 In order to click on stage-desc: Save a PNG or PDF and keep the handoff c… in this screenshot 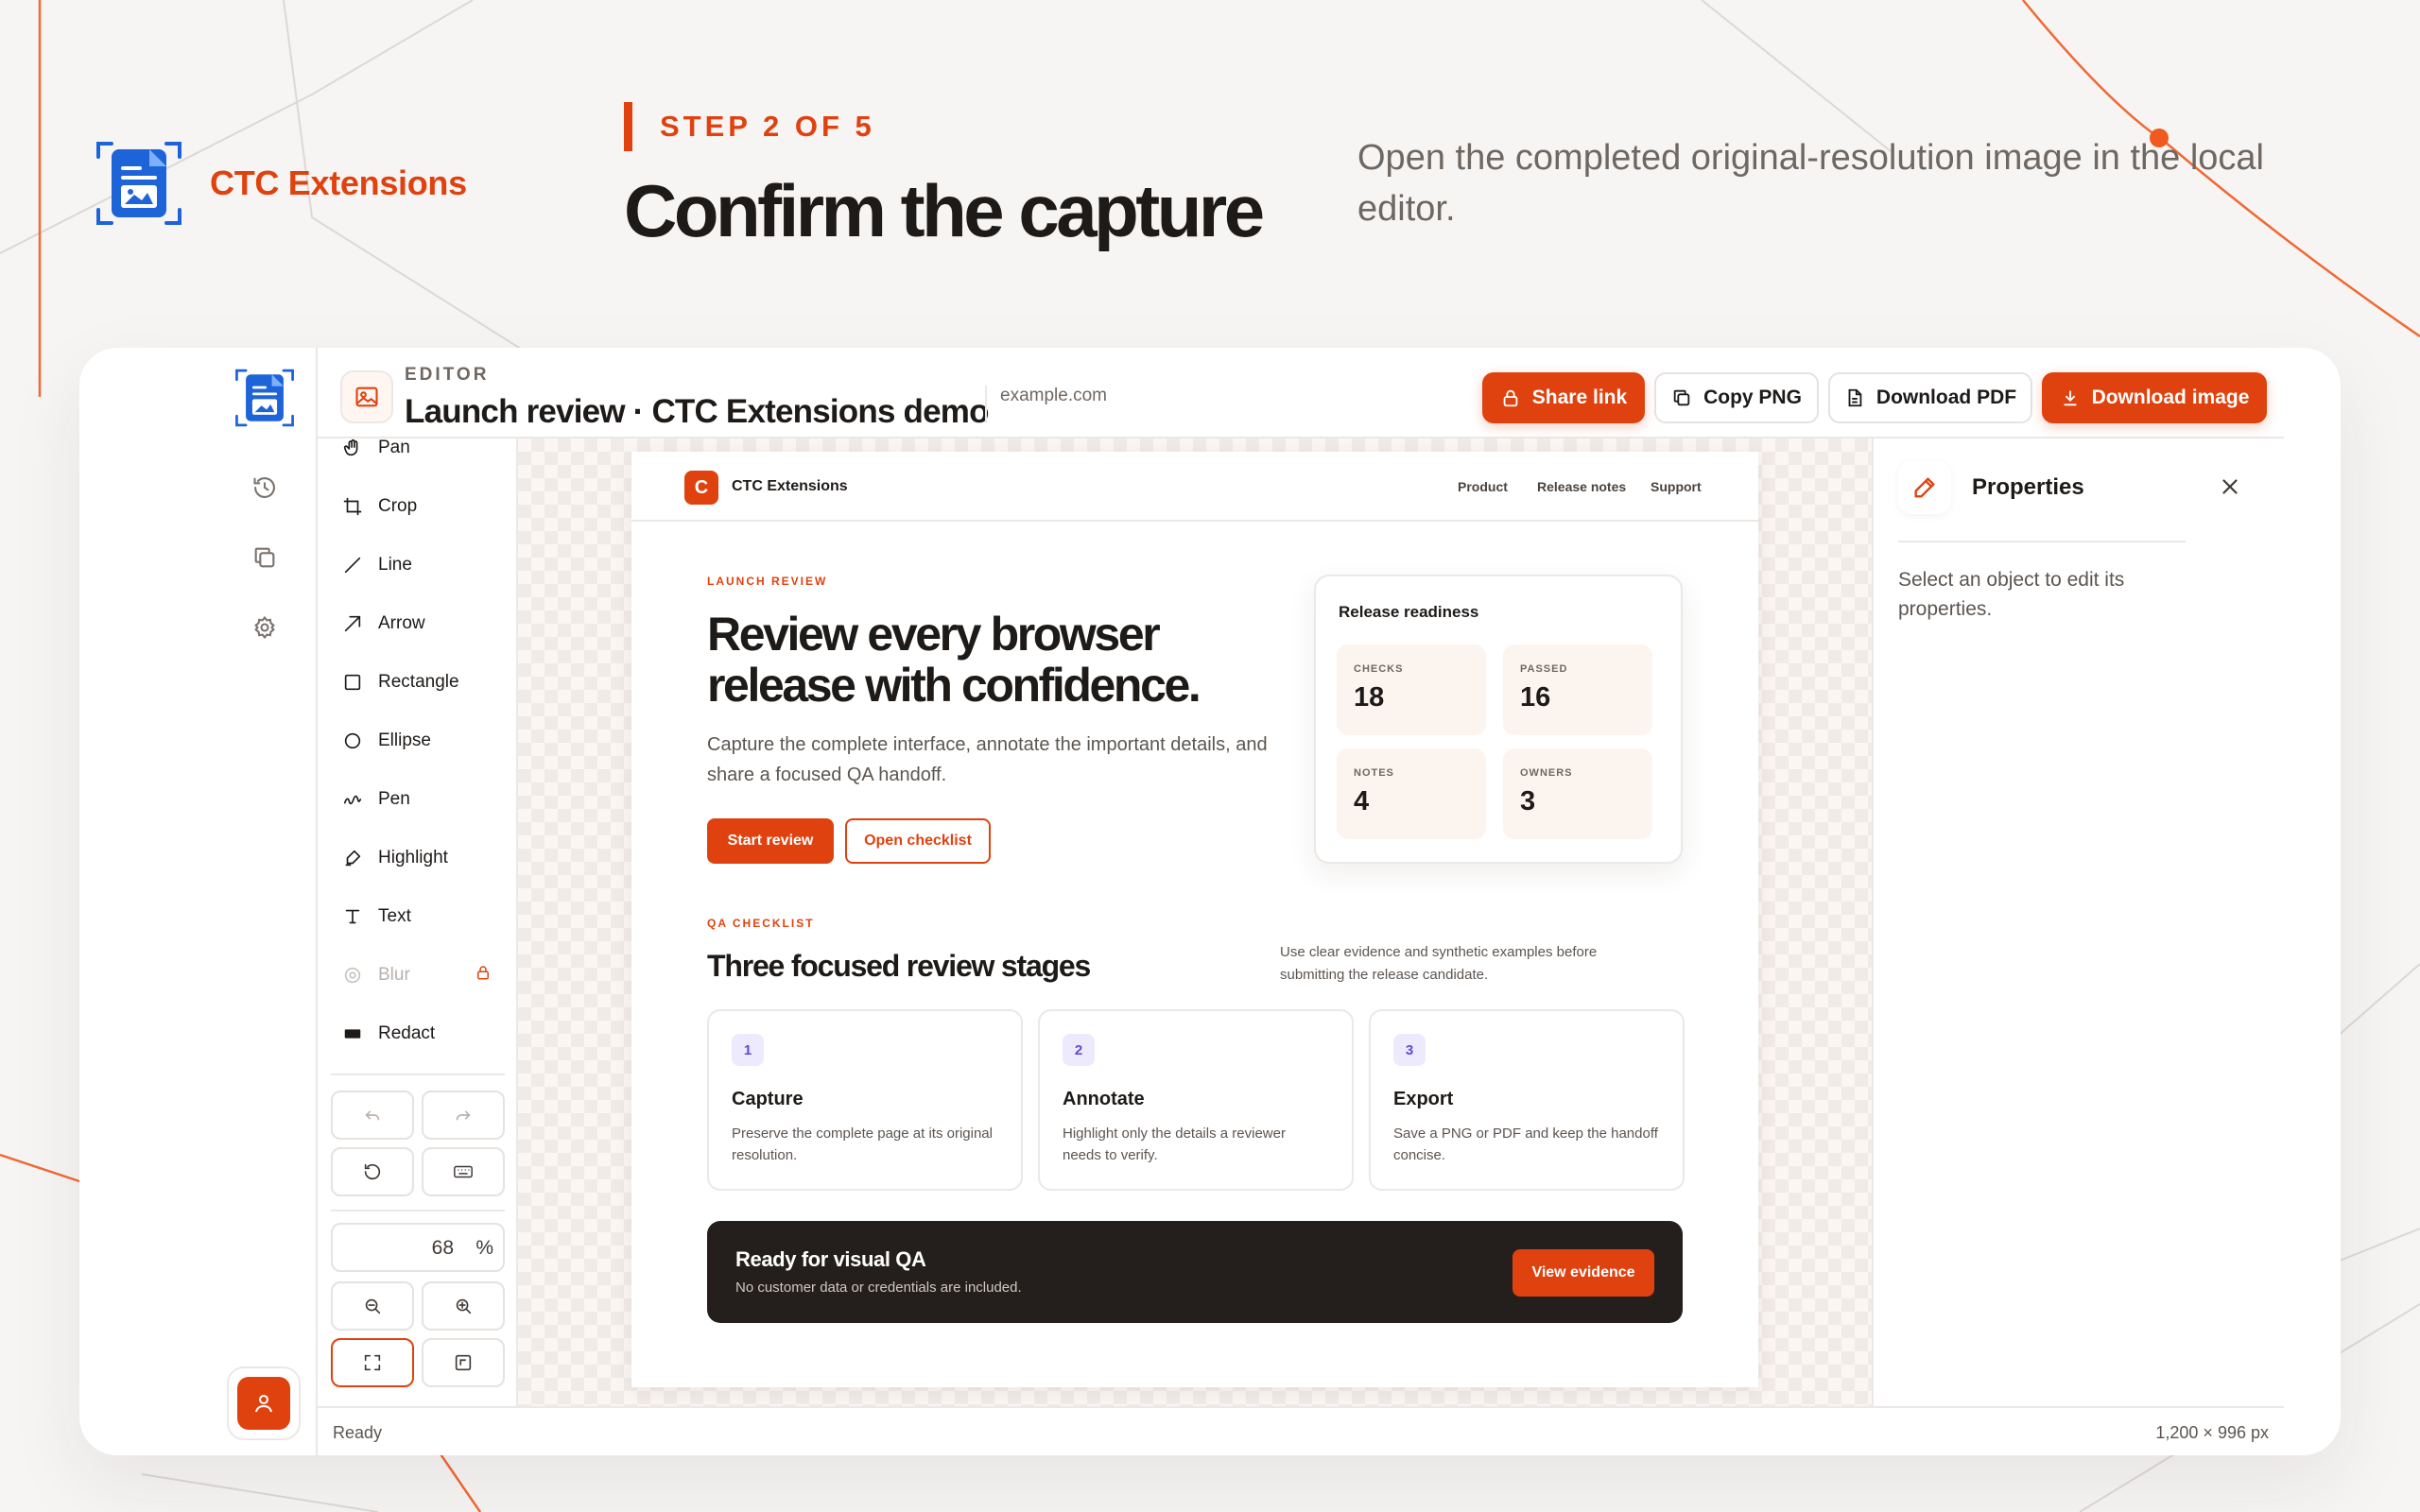, I will do `click(1525, 1144)`.